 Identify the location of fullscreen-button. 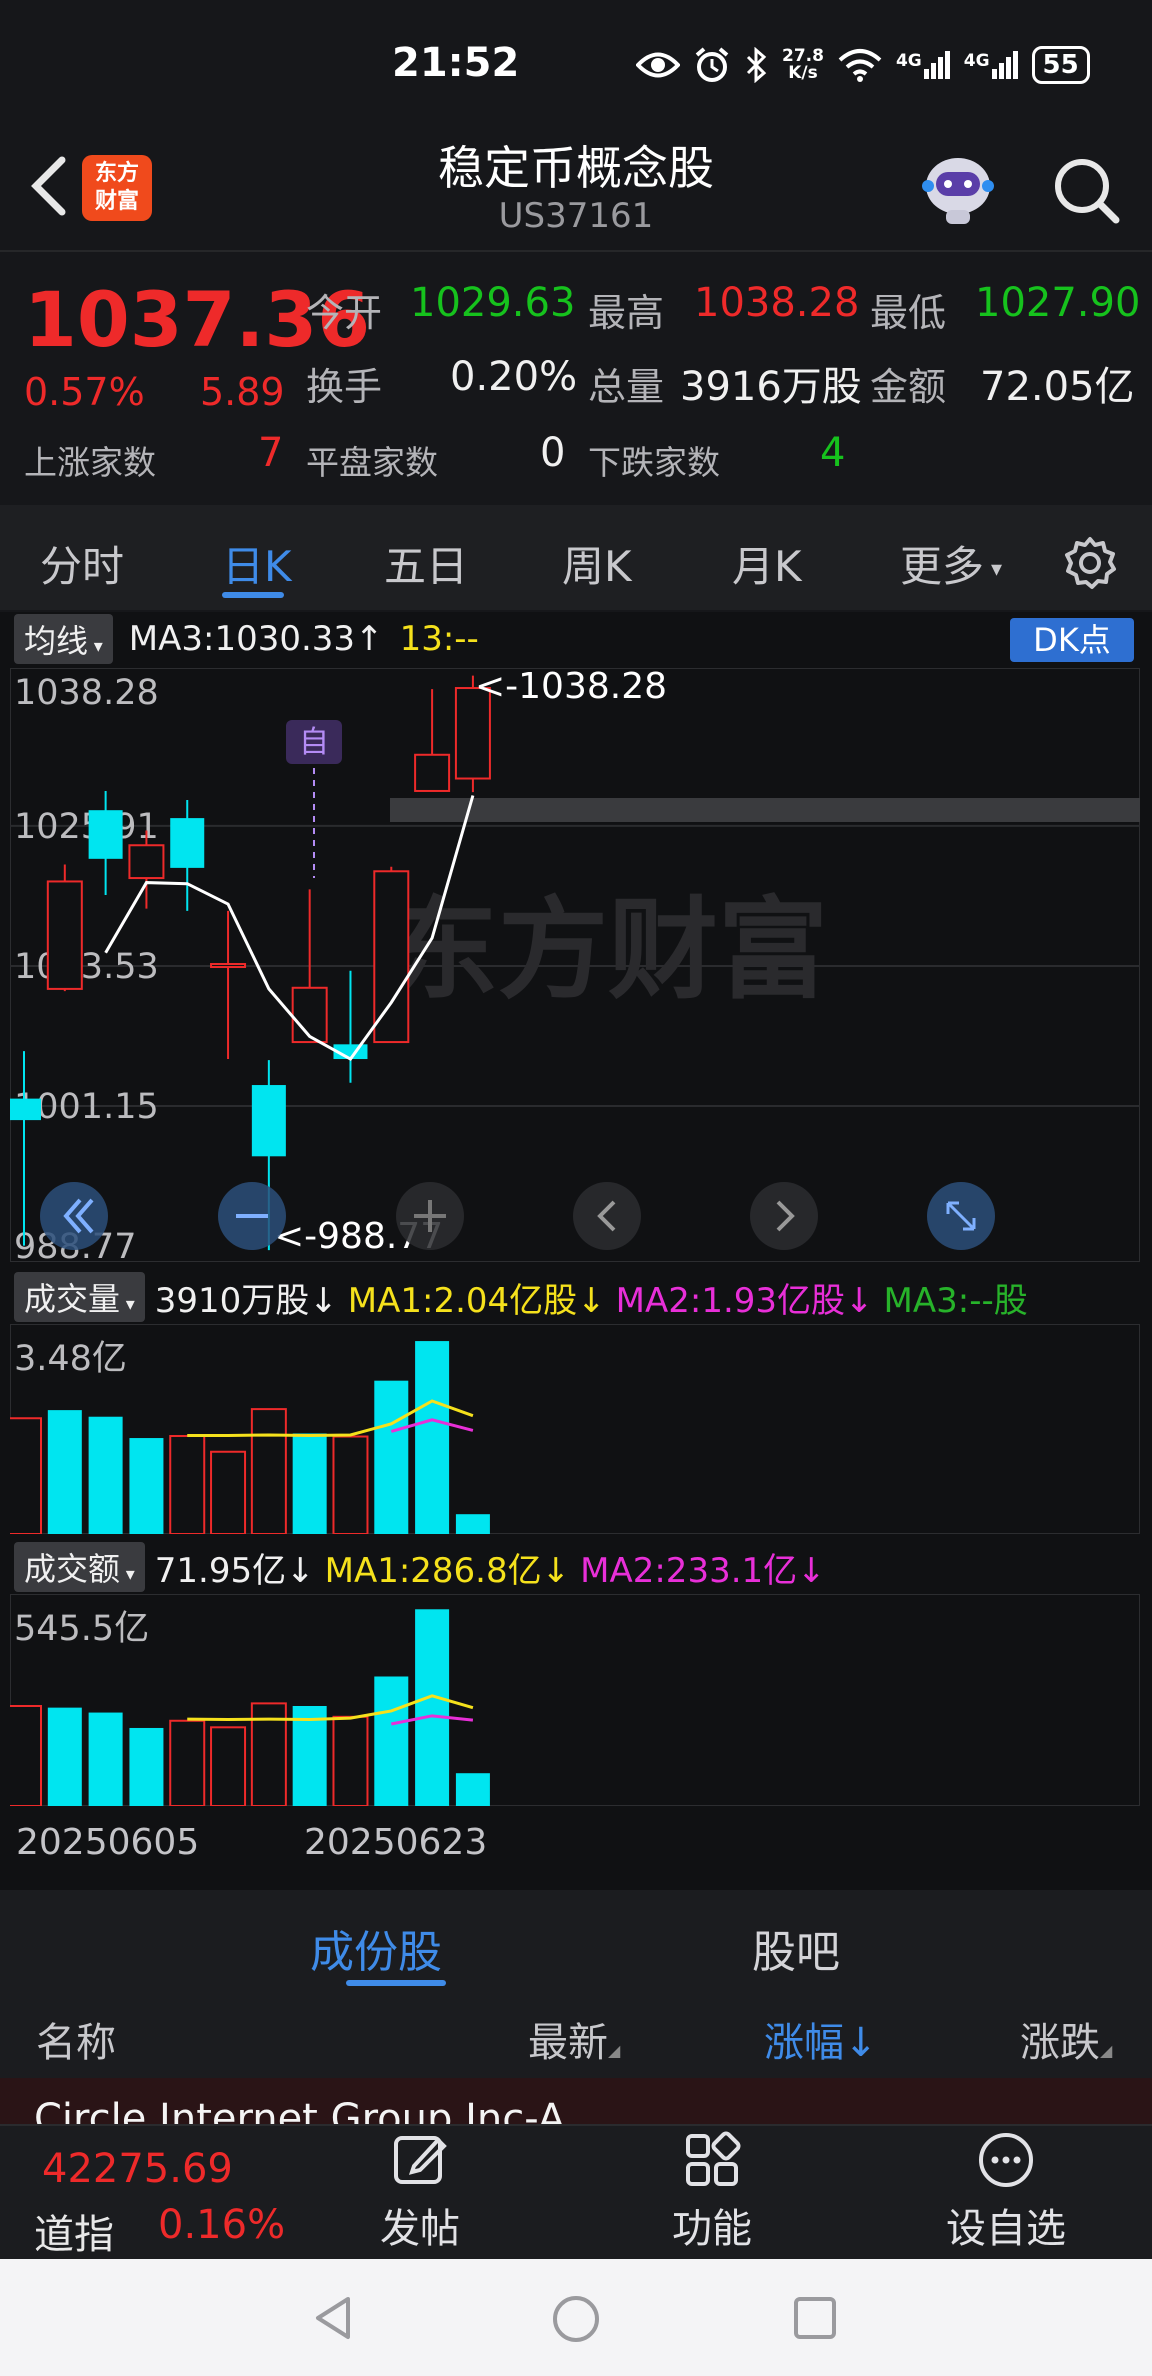
(961, 1216).